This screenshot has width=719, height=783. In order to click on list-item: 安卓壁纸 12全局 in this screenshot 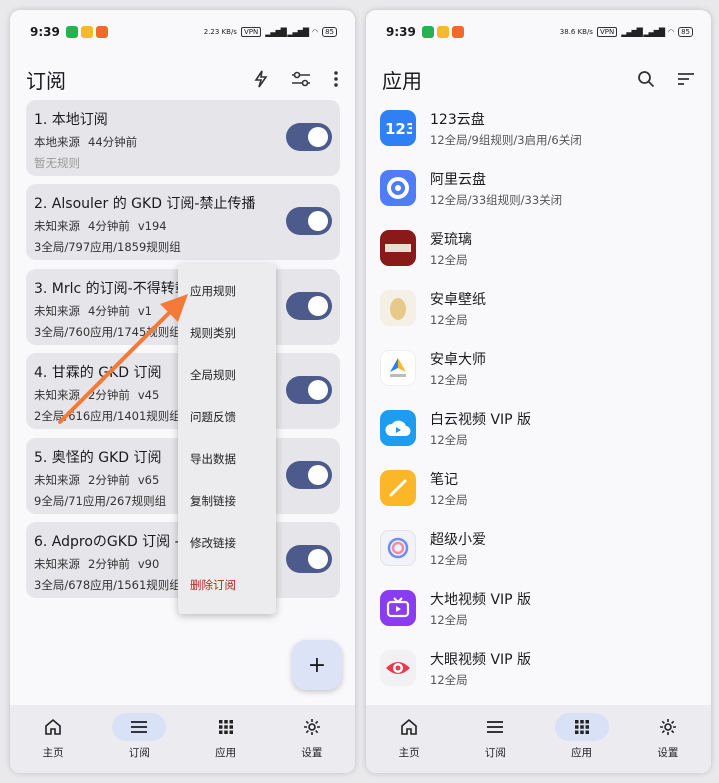, I will do `click(535, 308)`.